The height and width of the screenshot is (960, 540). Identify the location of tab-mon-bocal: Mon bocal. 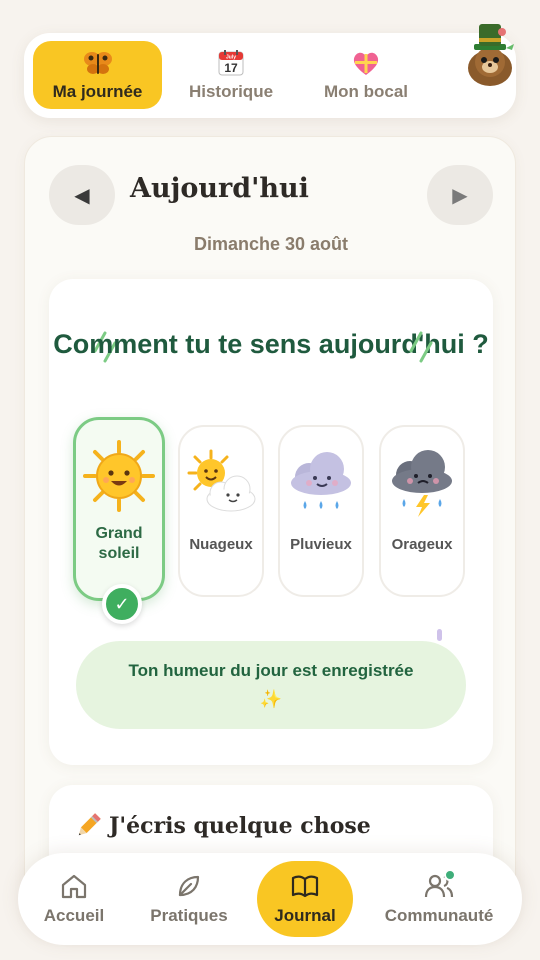
(366, 75).